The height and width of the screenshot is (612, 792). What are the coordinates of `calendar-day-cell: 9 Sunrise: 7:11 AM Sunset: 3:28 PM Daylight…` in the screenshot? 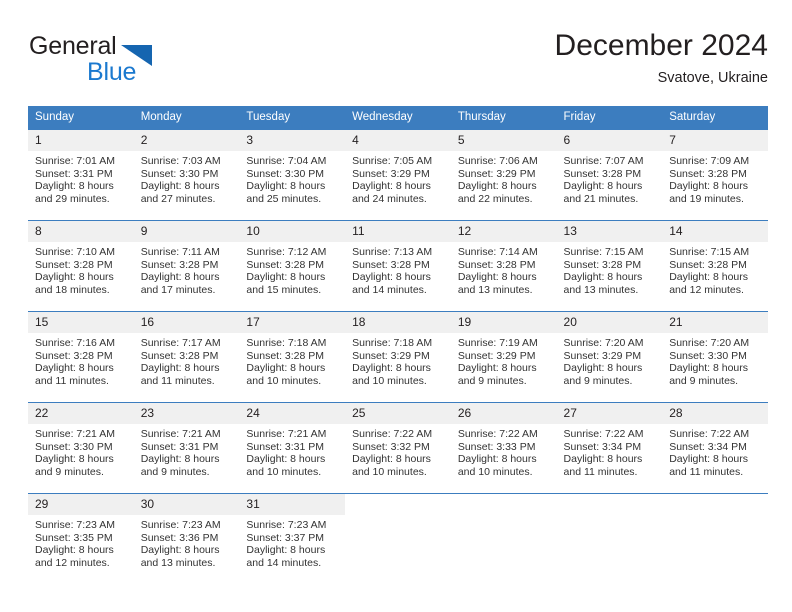 It's located at (186, 260).